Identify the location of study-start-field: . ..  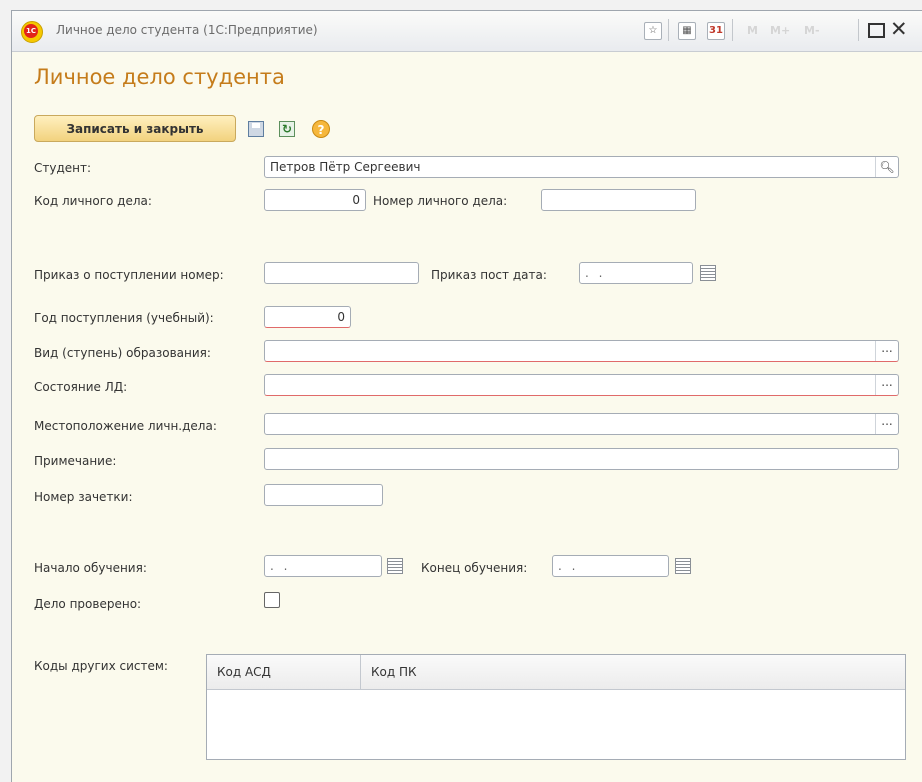
(323, 566).